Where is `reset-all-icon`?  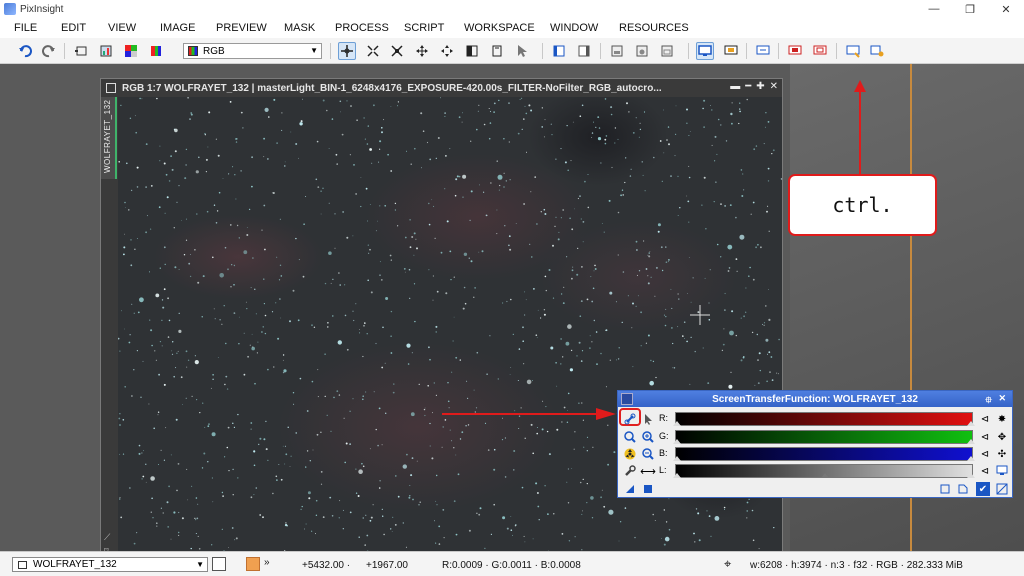
reset-all-icon is located at coordinates (1002, 489).